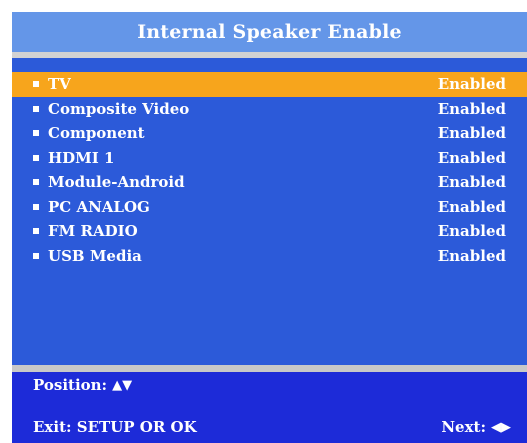 Image resolution: width=527 pixels, height=443 pixels. What do you see at coordinates (269, 109) in the screenshot?
I see `menu-item-composite-video: Composite Video Enabled` at bounding box center [269, 109].